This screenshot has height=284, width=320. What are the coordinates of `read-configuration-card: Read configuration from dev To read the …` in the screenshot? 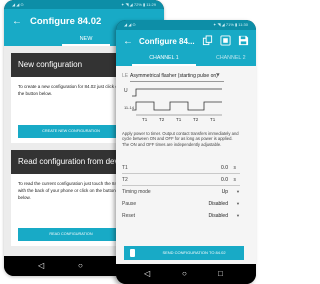 It's located at (71, 198).